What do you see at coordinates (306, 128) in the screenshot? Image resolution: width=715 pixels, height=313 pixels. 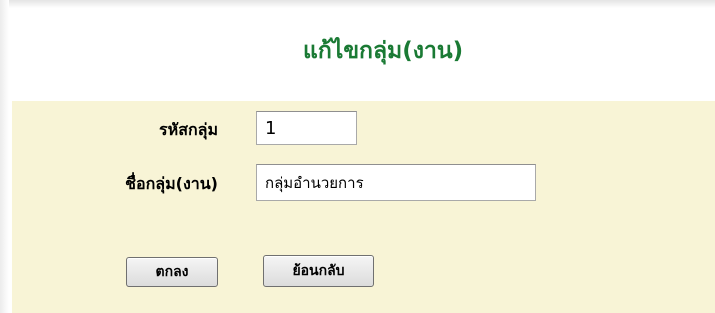 I see `group-code-field` at bounding box center [306, 128].